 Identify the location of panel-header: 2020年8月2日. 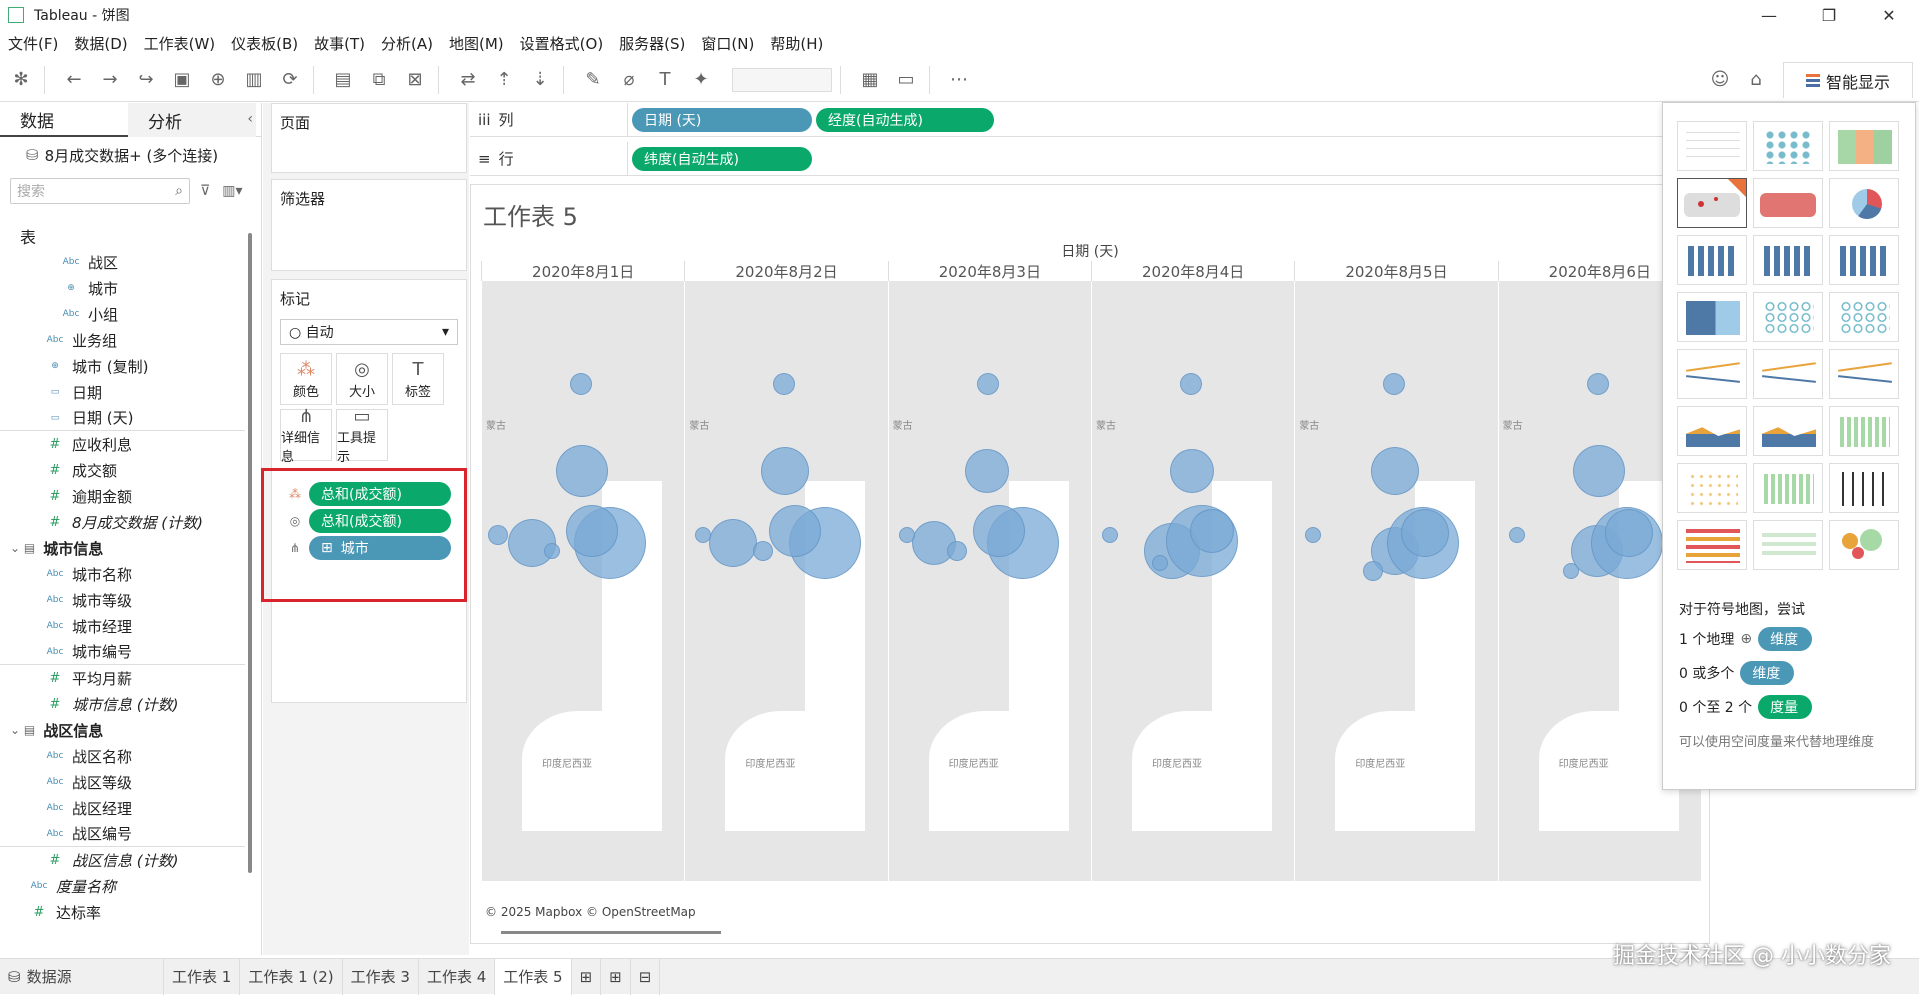
(785, 271).